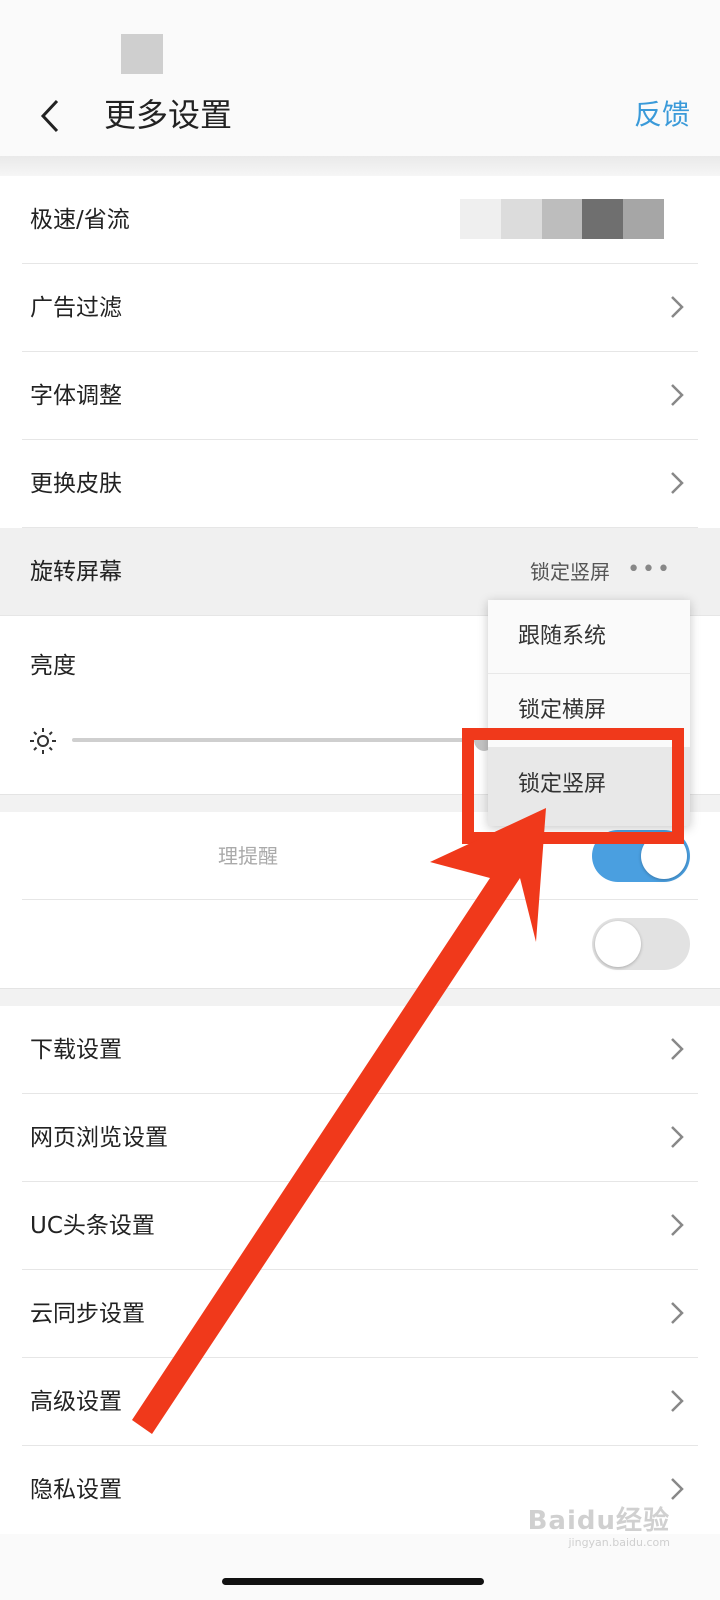 Image resolution: width=720 pixels, height=1600 pixels. Describe the element at coordinates (619, 1542) in the screenshot. I see `watermark-site: jingyan.baidu.com` at that location.